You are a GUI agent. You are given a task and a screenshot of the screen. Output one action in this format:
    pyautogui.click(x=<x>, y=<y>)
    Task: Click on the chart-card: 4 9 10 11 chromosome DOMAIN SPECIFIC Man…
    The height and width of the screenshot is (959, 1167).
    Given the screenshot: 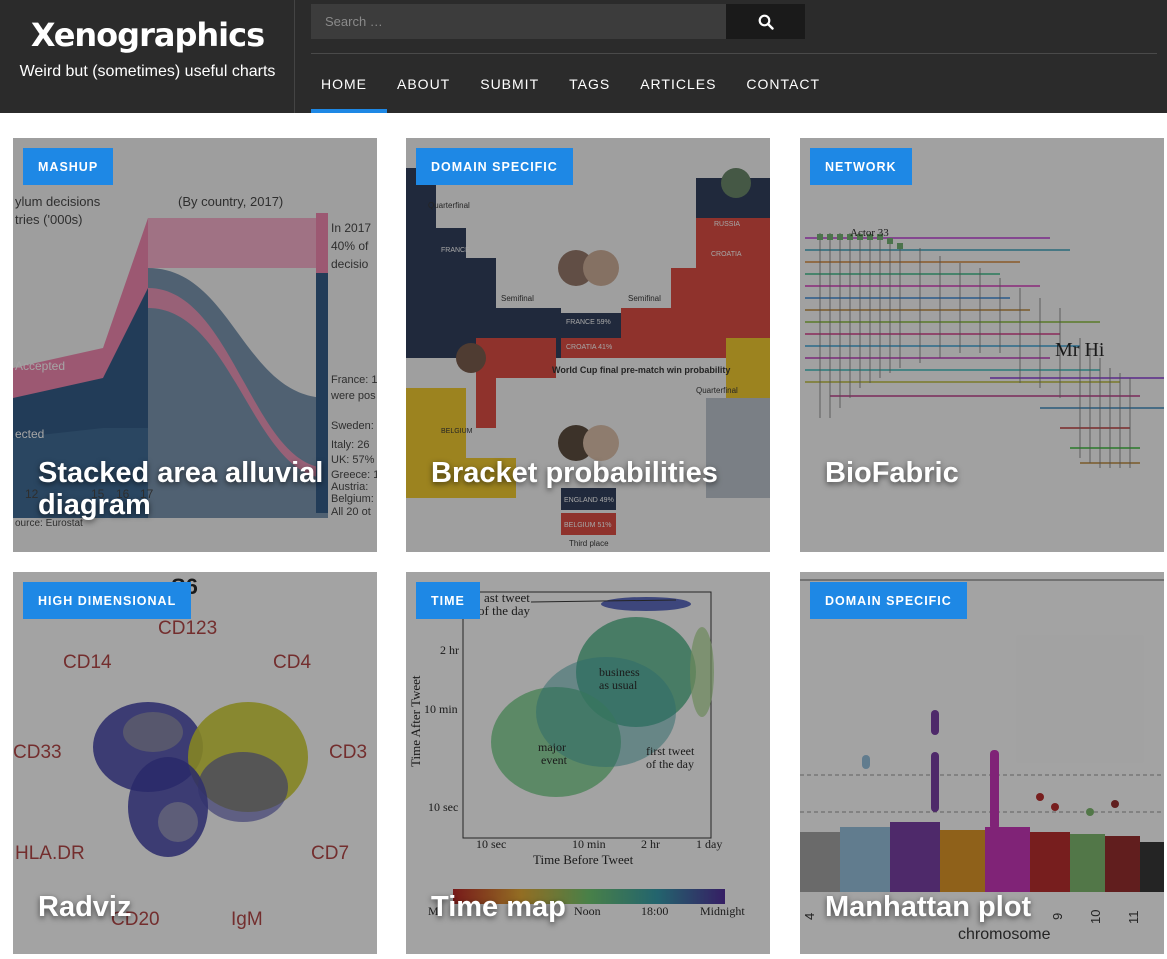 What is the action you would take?
    pyautogui.click(x=982, y=763)
    